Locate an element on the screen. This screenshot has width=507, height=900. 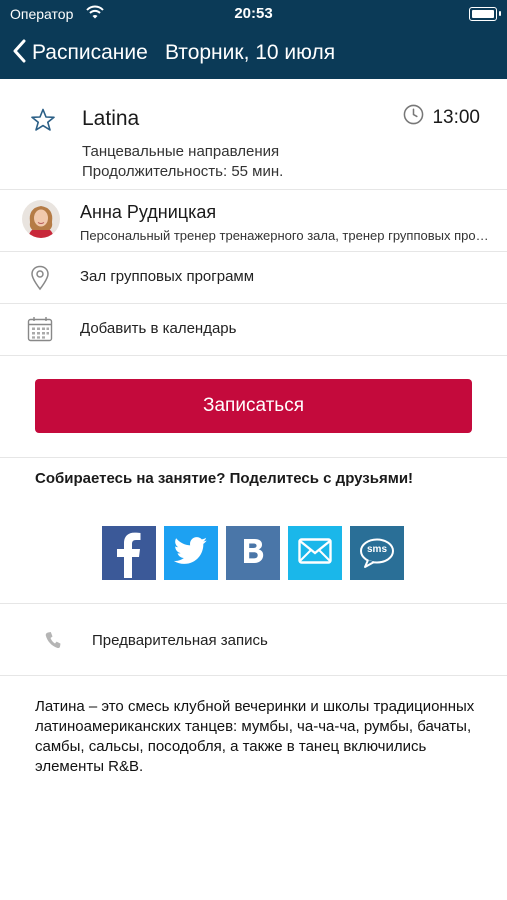
sms-share-button: sms is located at coordinates (377, 553).